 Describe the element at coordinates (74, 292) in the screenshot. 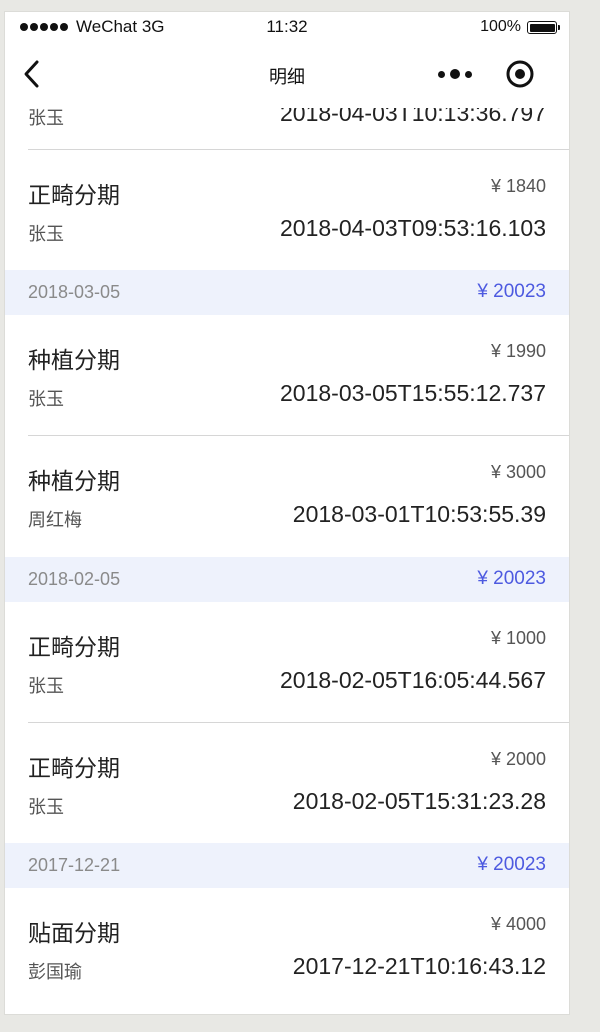

I see `group-date: 2018-03-05` at that location.